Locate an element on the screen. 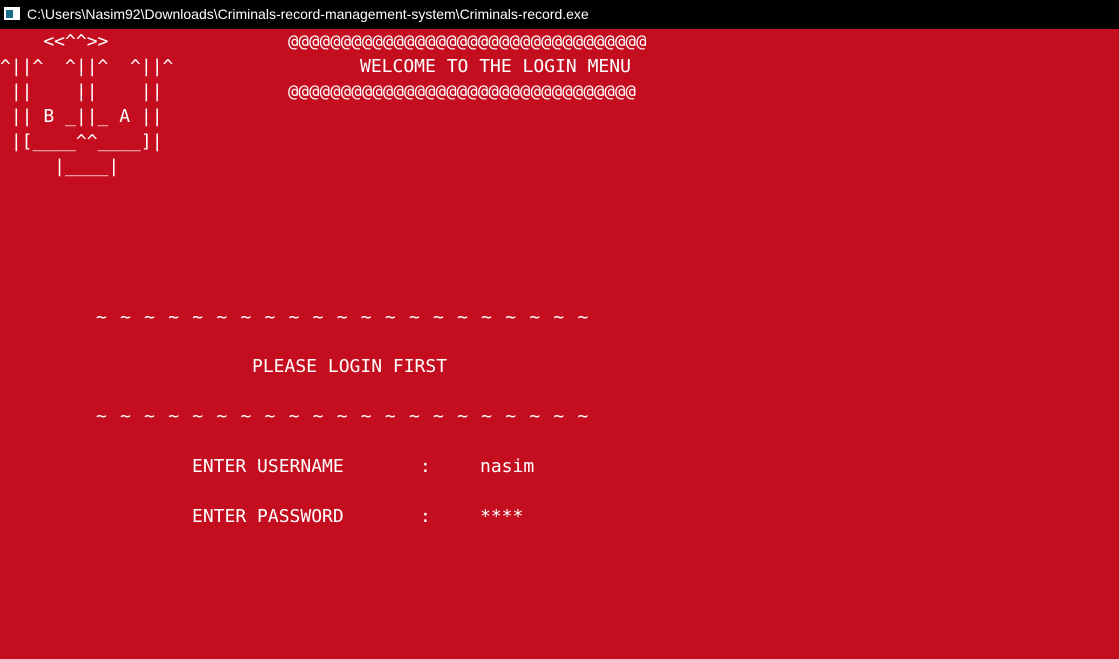  username-label: ENTER USERNAME is located at coordinates (268, 466).